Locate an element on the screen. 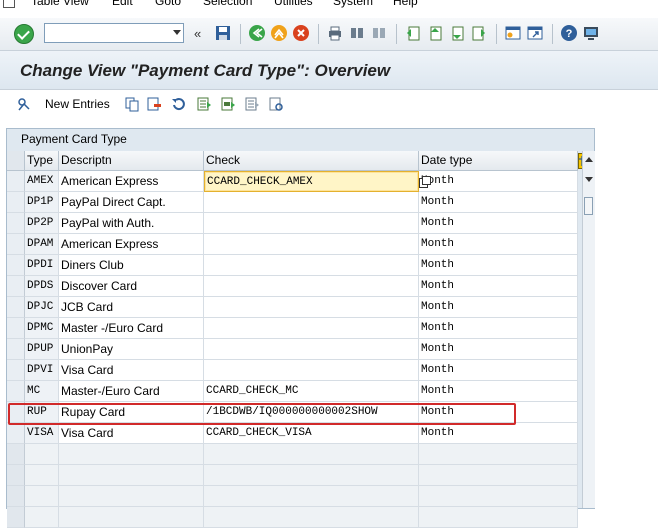 This screenshot has width=658, height=528. scrollbar-thumb is located at coordinates (588, 206).